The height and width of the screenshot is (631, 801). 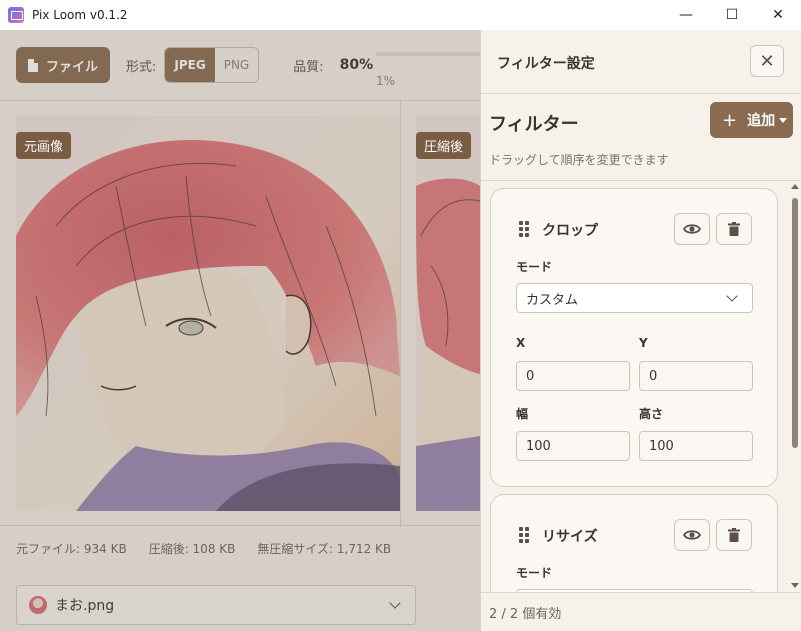 I want to click on window-close-button: ✕, so click(x=778, y=15).